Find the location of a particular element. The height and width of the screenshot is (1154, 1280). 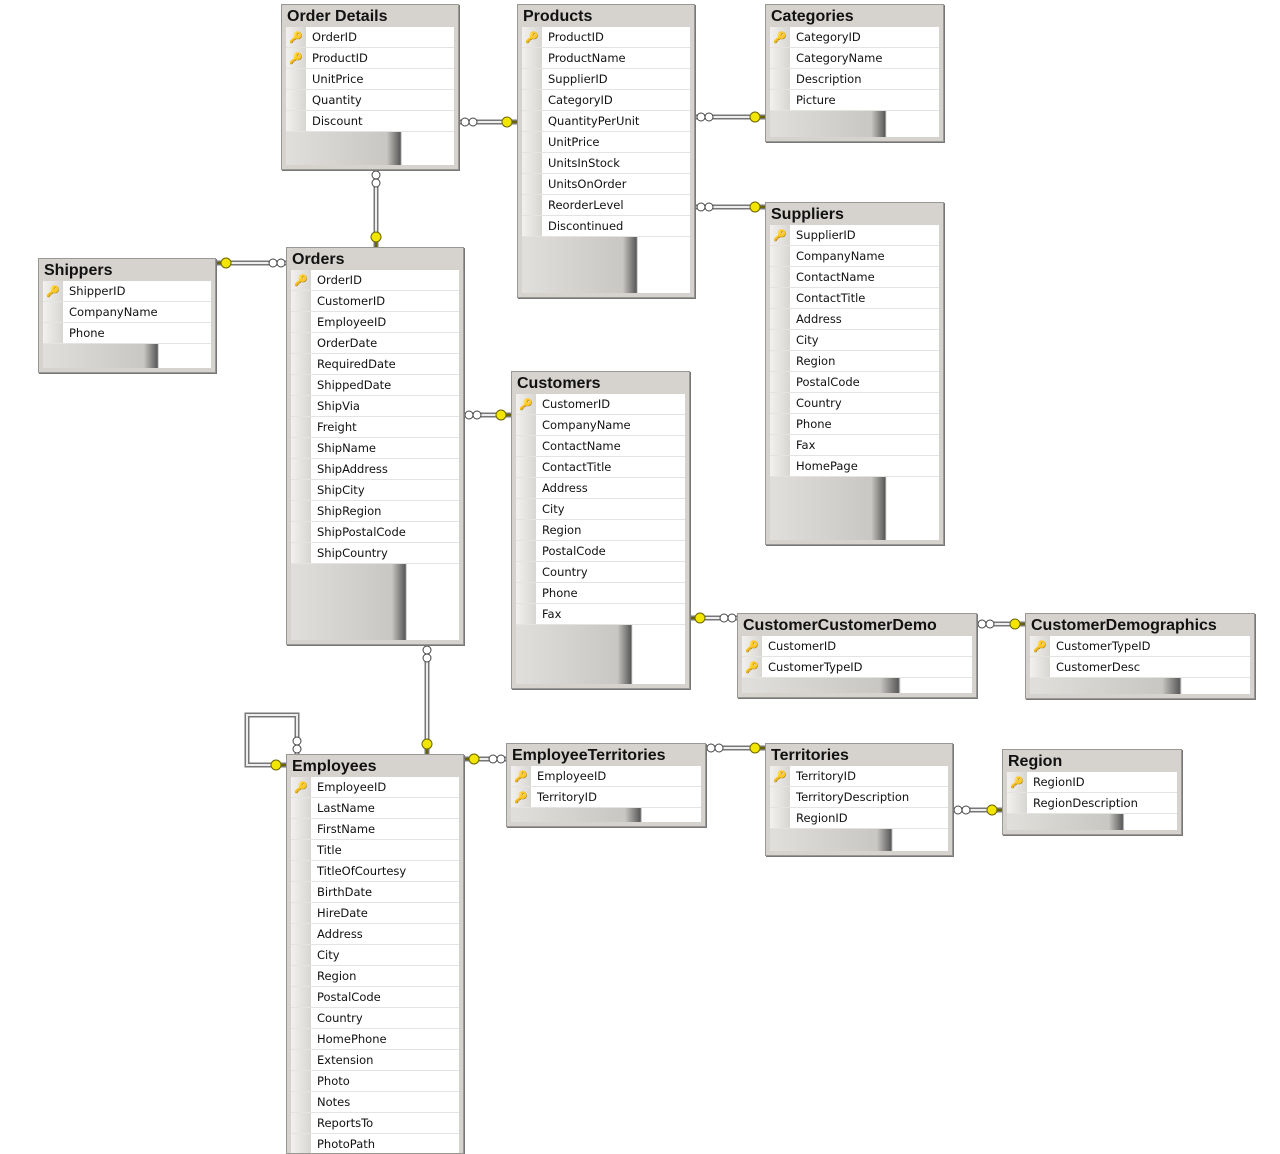

field-row: Country is located at coordinates (854, 403).